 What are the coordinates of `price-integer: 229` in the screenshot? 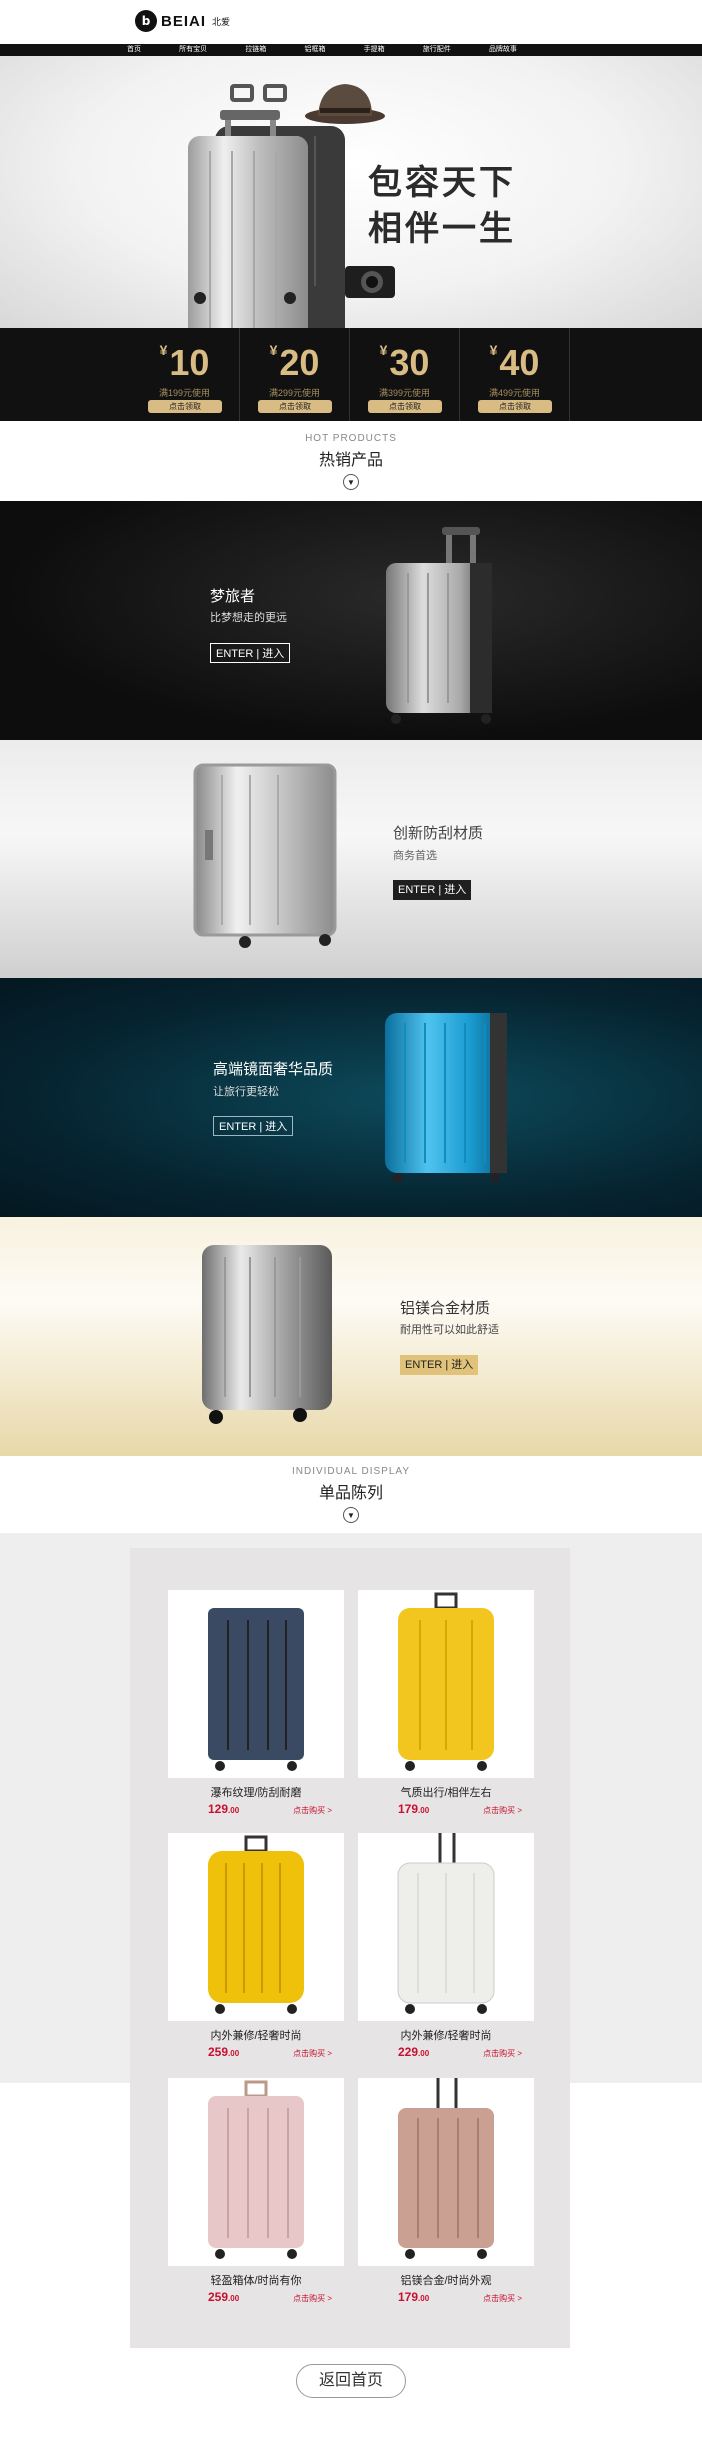 It's located at (408, 2052).